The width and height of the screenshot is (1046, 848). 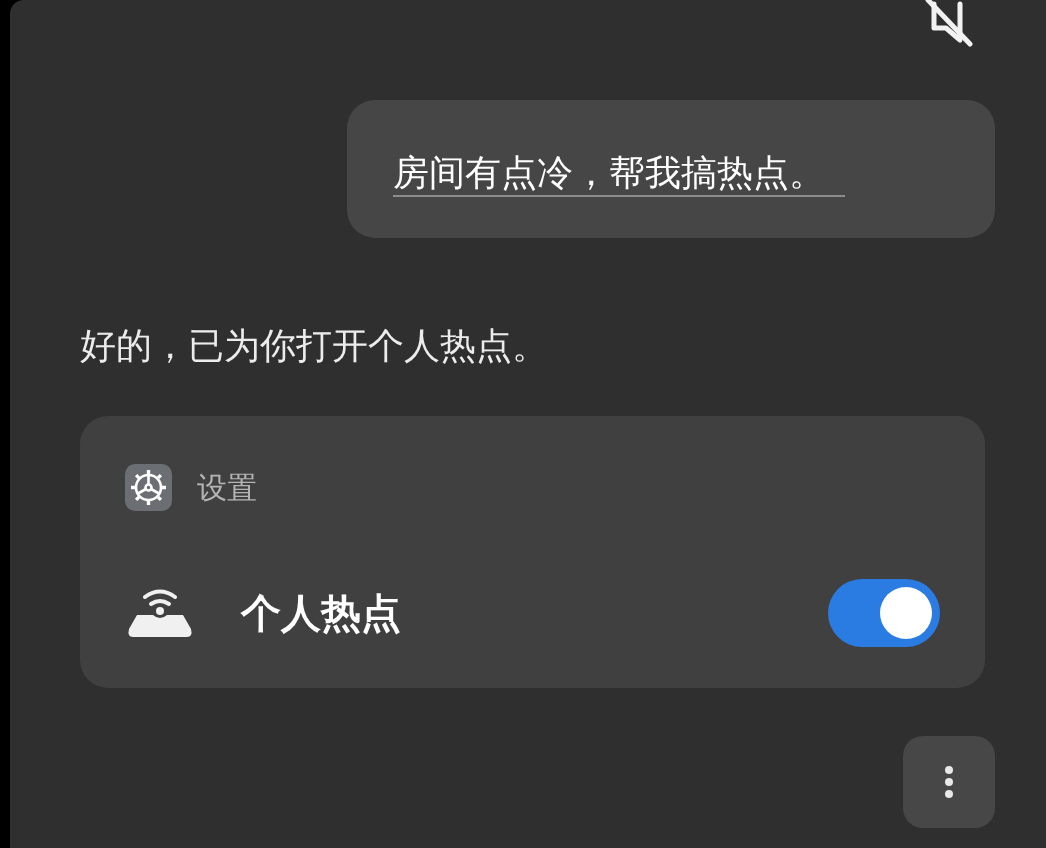 What do you see at coordinates (227, 487) in the screenshot?
I see `app-name: 设置` at bounding box center [227, 487].